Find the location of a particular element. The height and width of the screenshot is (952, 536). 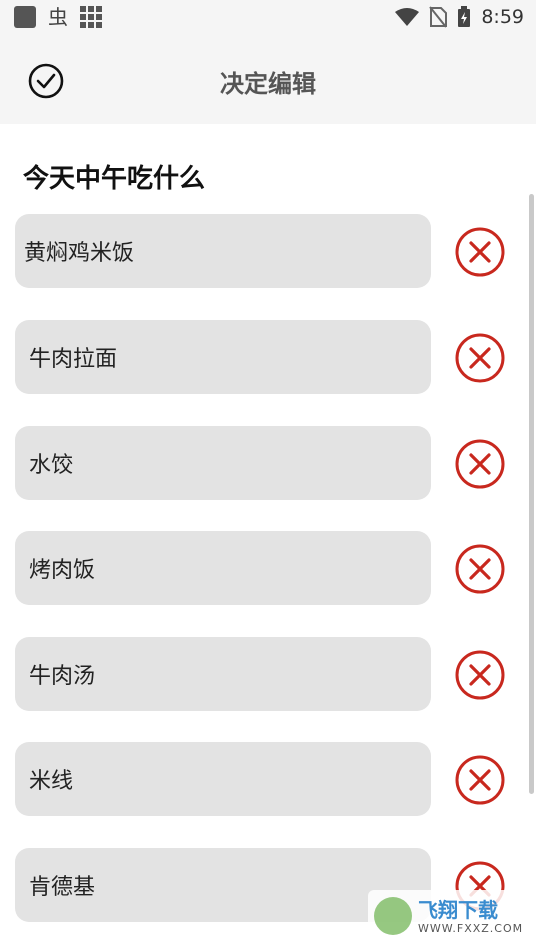

item-input: 米线 is located at coordinates (223, 779).